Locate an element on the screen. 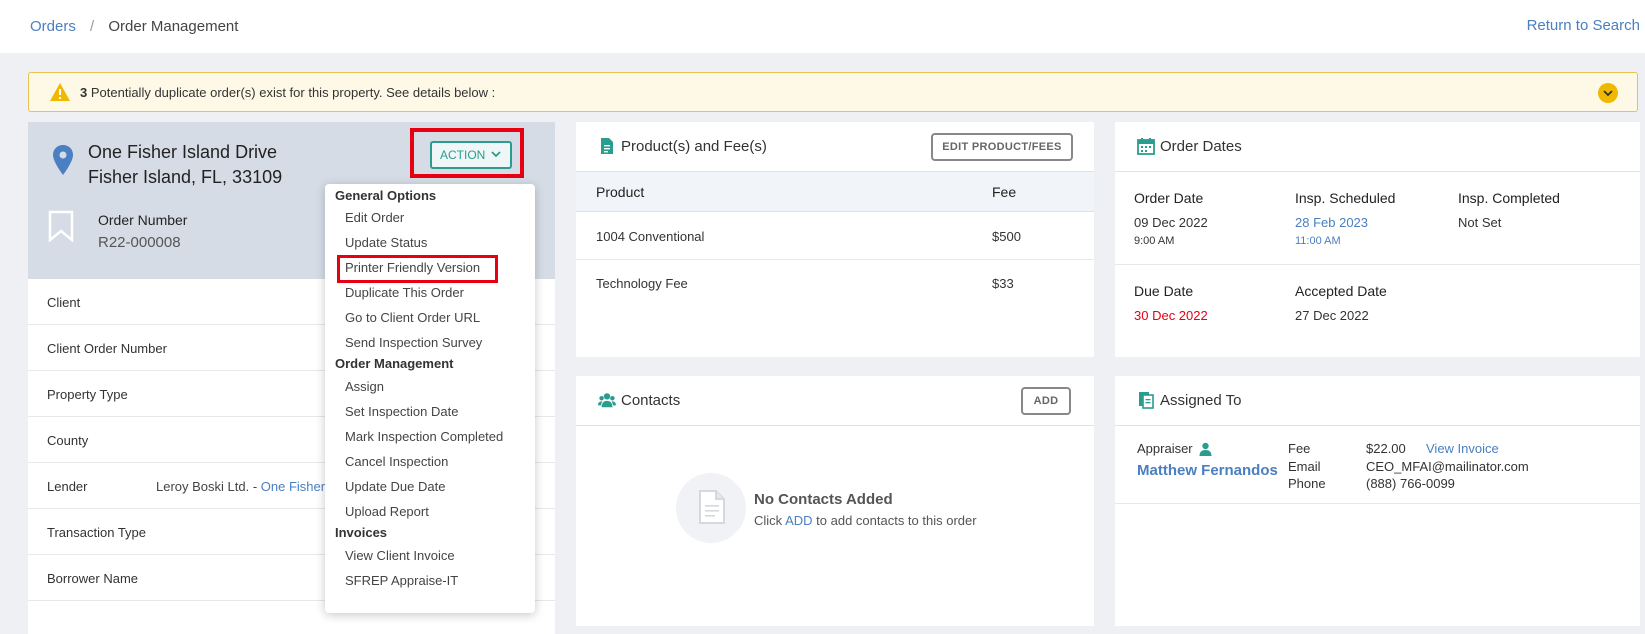 The height and width of the screenshot is (634, 1645). breadcrumb-orders-link: Orders is located at coordinates (53, 26).